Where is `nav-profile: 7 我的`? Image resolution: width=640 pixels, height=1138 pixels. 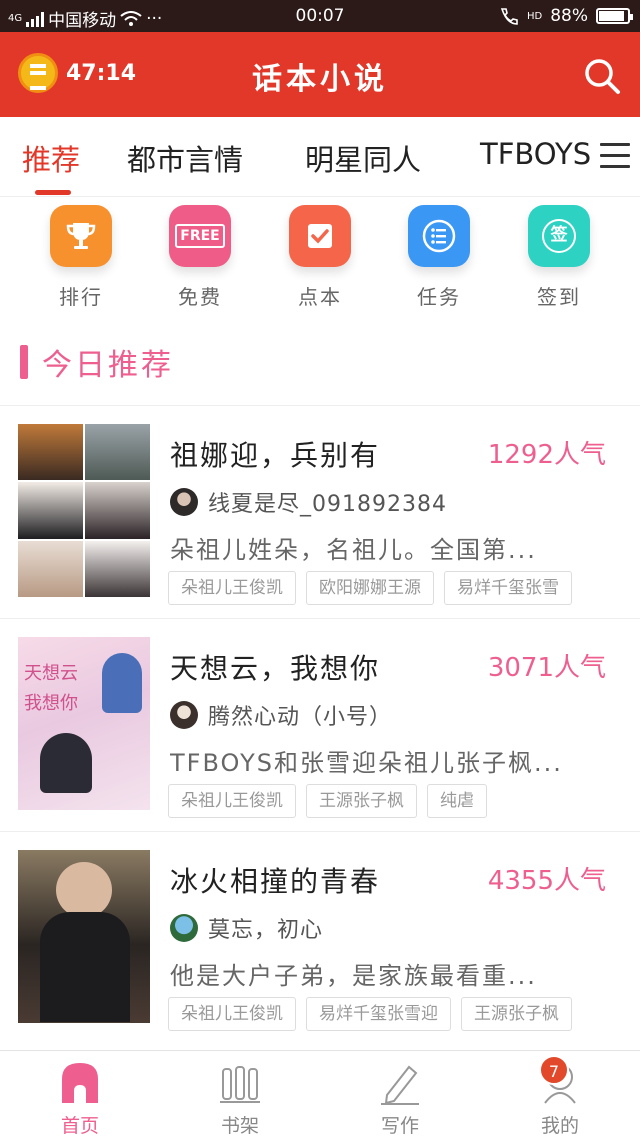
nav-profile: 7 我的 is located at coordinates (560, 1096).